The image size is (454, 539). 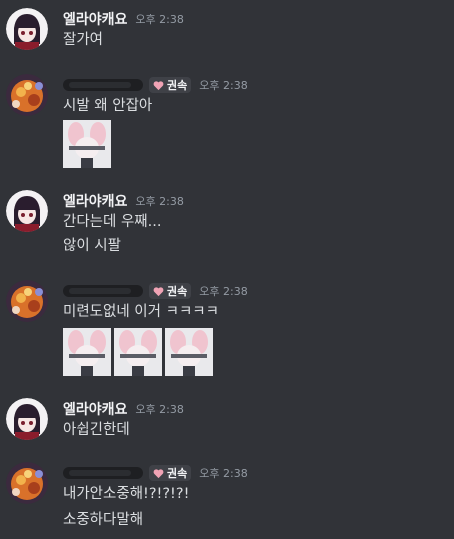 What do you see at coordinates (108, 106) in the screenshot?
I see `message-text: 시발 왜 안잡아` at bounding box center [108, 106].